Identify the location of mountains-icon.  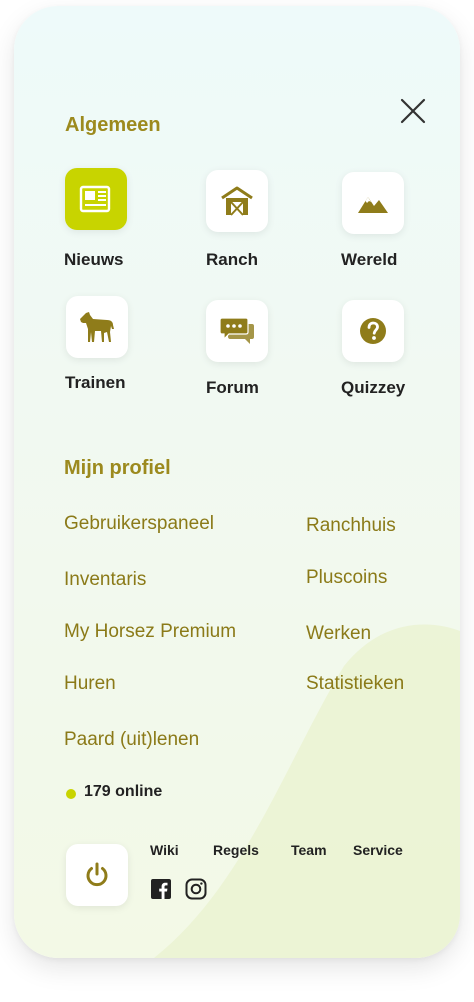
(373, 205).